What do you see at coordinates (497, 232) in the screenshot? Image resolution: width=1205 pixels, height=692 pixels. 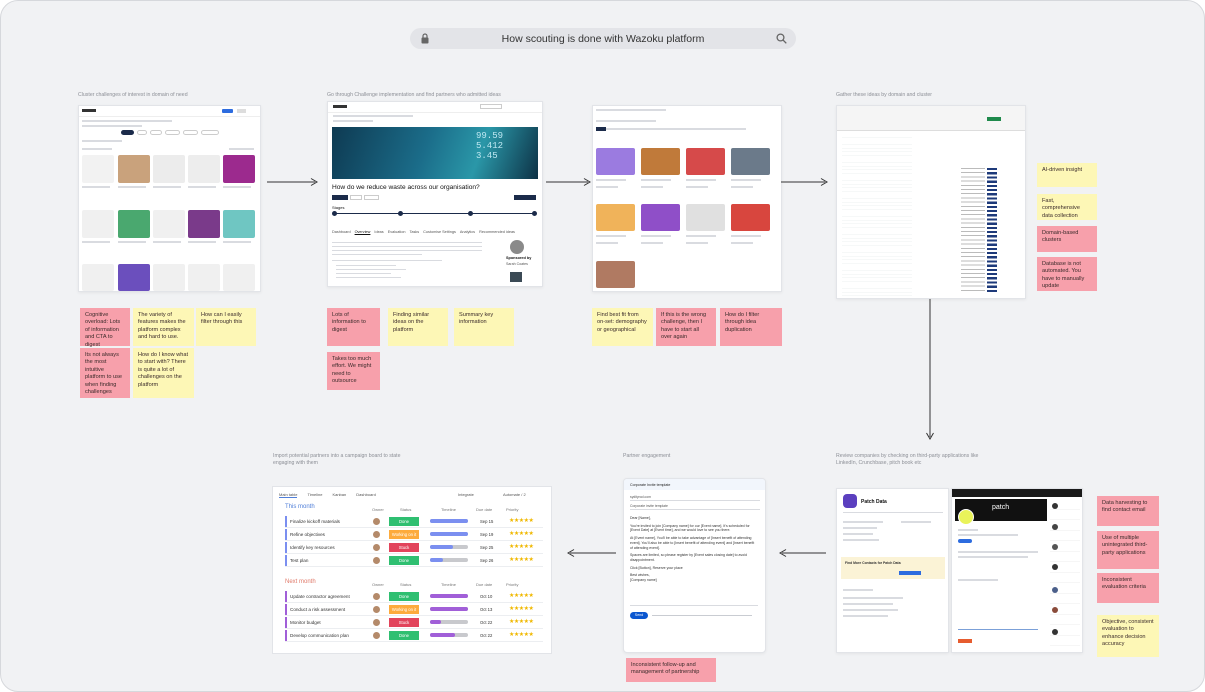 I see `tab-recommended-ideas: Recommended ideas` at bounding box center [497, 232].